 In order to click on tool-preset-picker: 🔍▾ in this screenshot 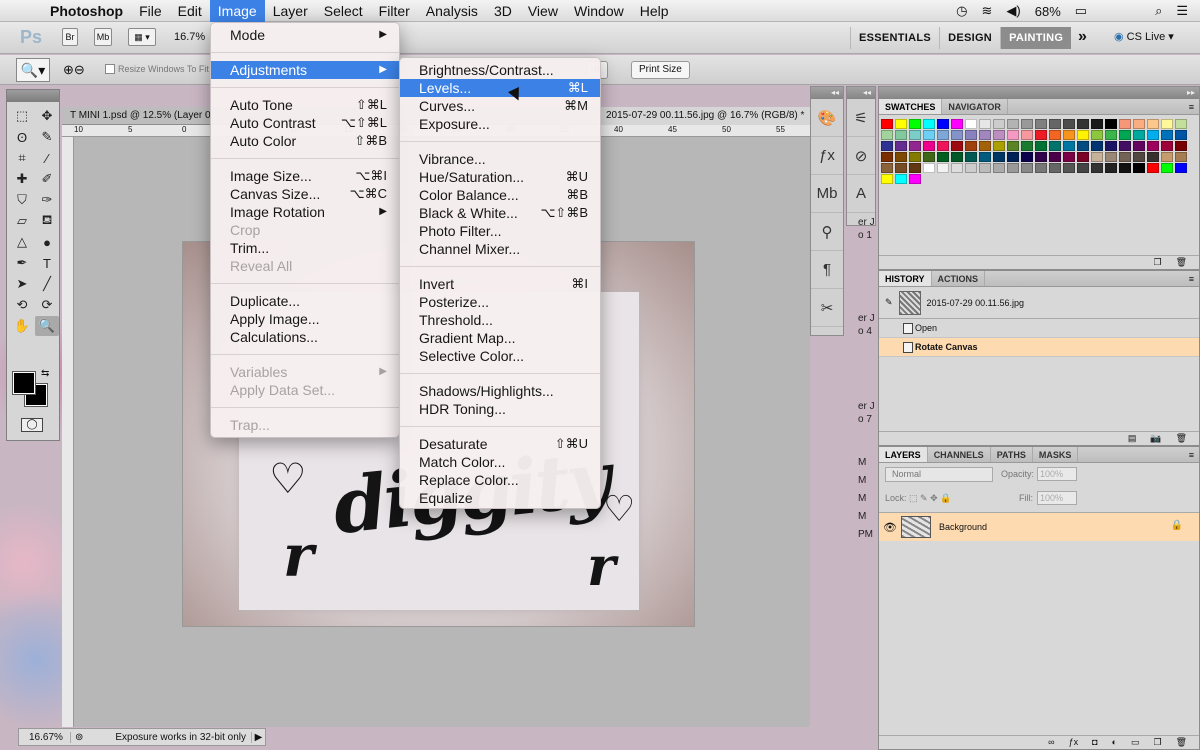, I will do `click(33, 70)`.